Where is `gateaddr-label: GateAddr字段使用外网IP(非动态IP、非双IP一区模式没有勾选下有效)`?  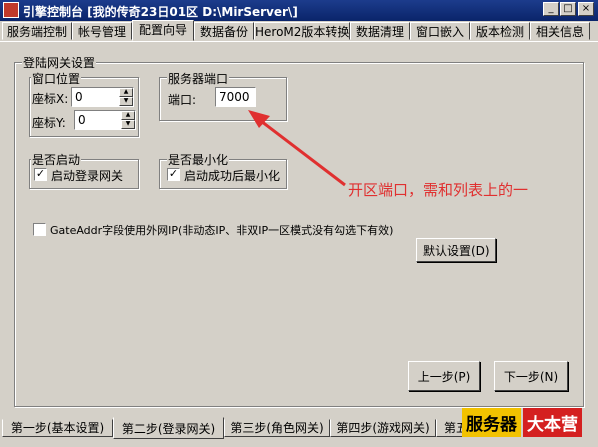
gateaddr-label: GateAddr字段使用外网IP(非动态IP、非双IP一区模式没有勾选下有效) is located at coordinates (222, 230).